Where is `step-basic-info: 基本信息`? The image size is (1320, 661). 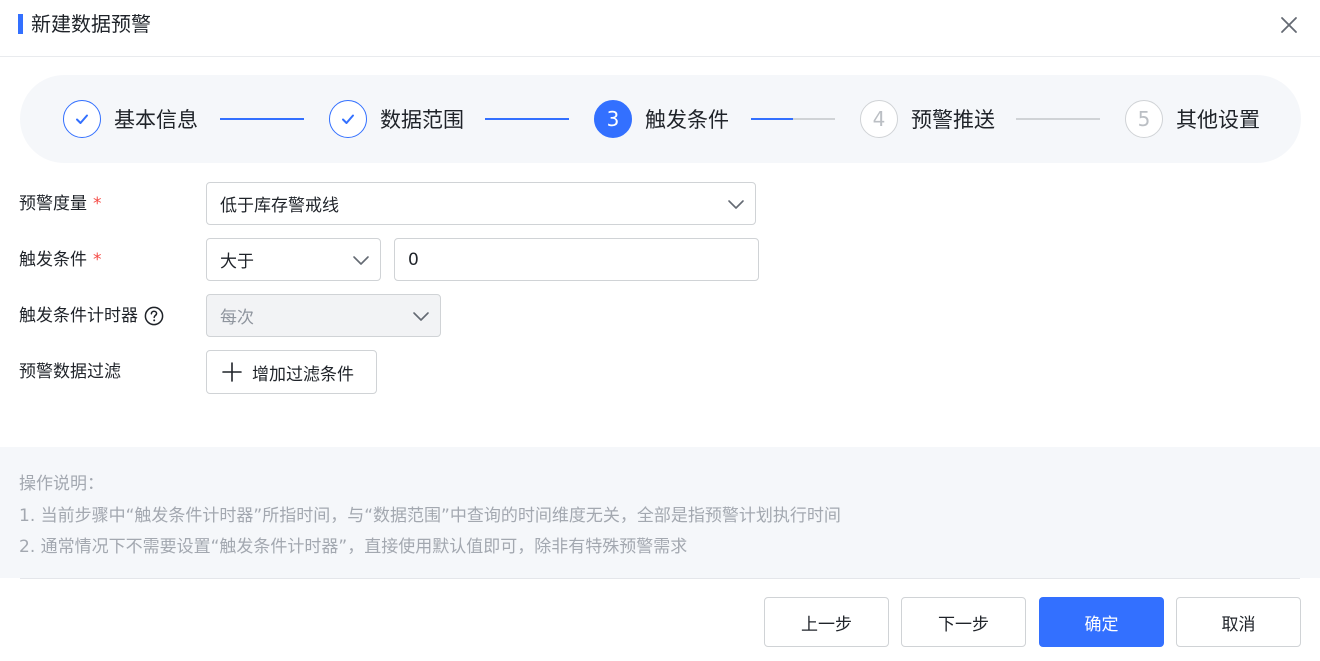
step-basic-info: 基本信息 is located at coordinates (130, 119).